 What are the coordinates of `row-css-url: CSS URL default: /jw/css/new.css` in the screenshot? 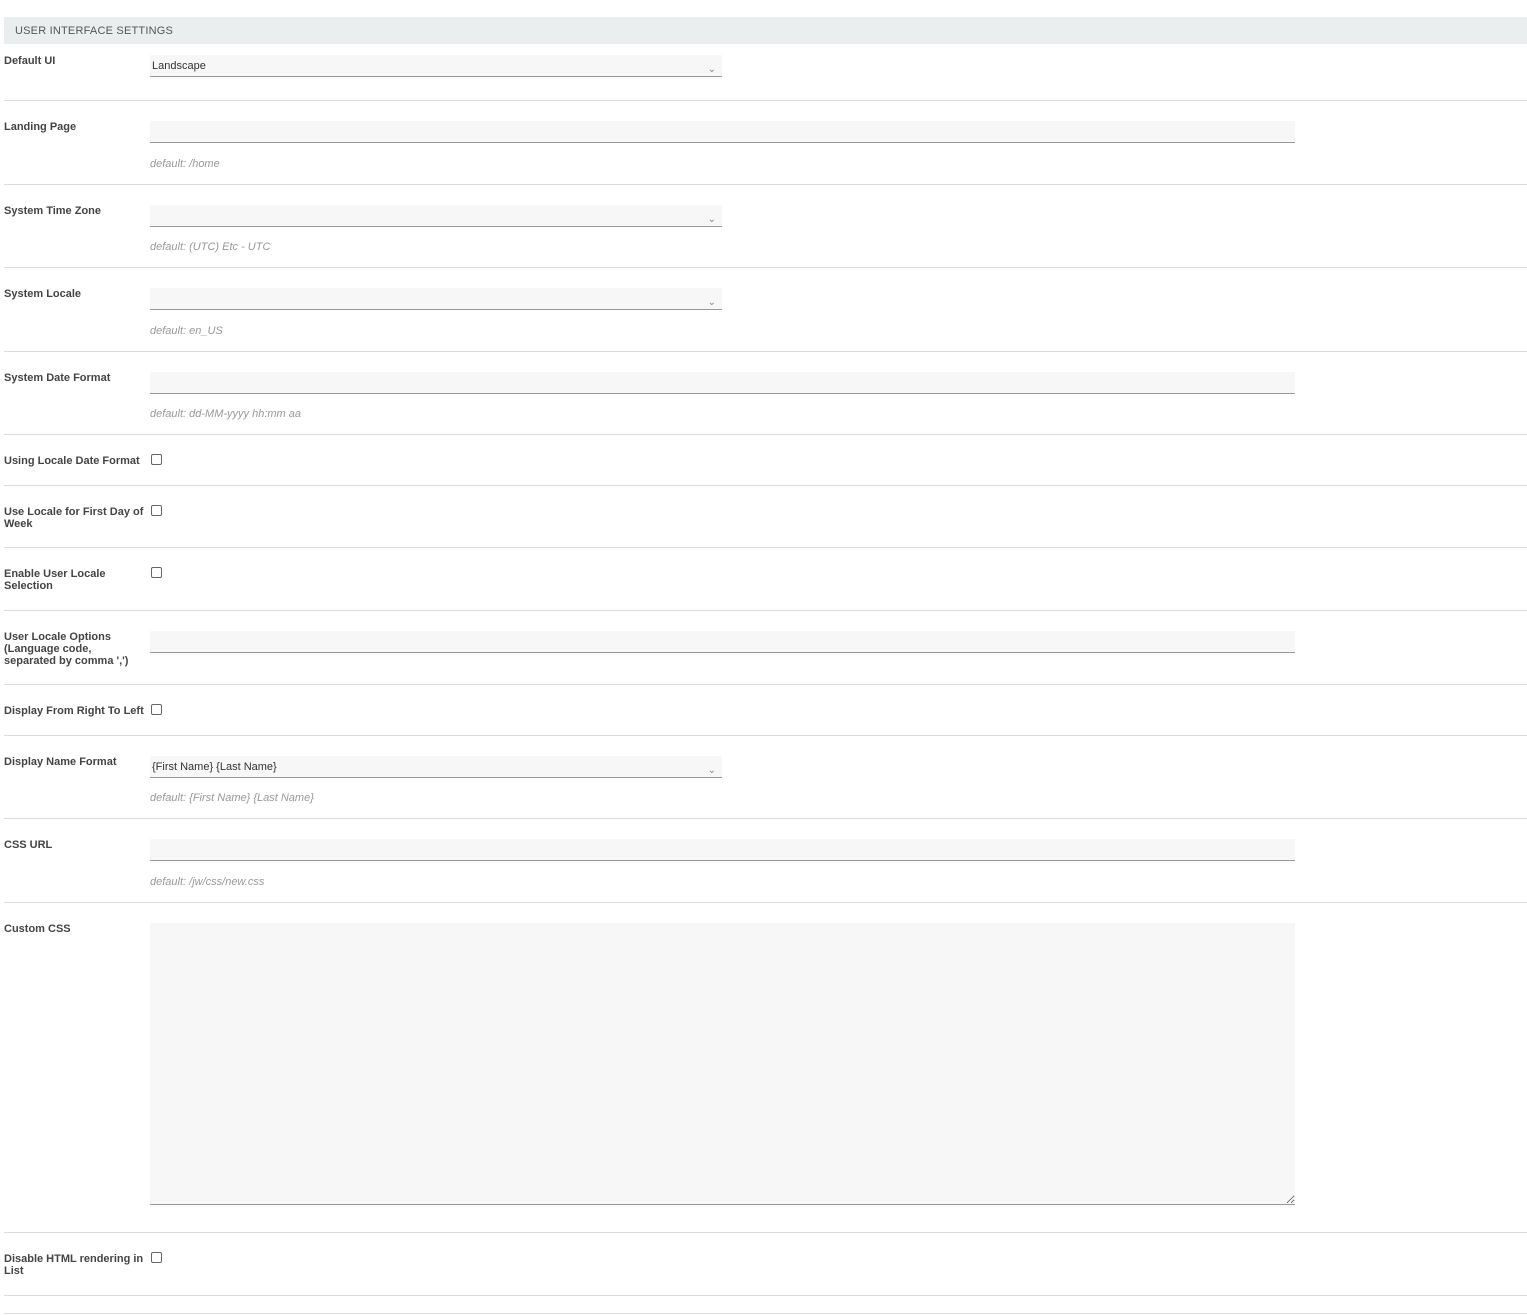 It's located at (765, 861).